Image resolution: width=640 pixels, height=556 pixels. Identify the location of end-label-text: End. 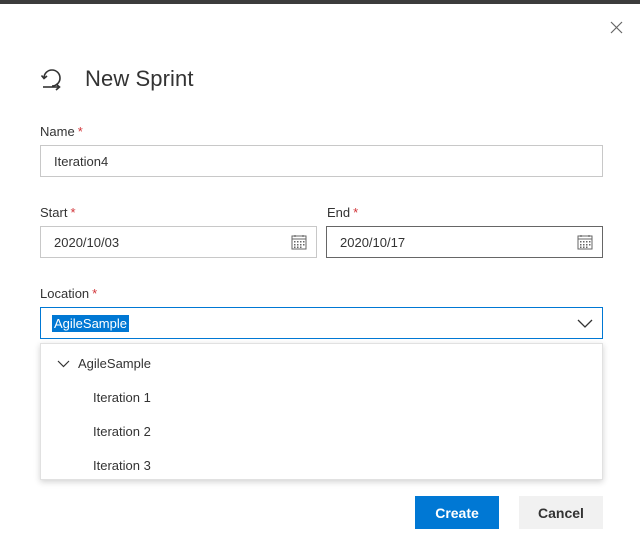
(339, 212).